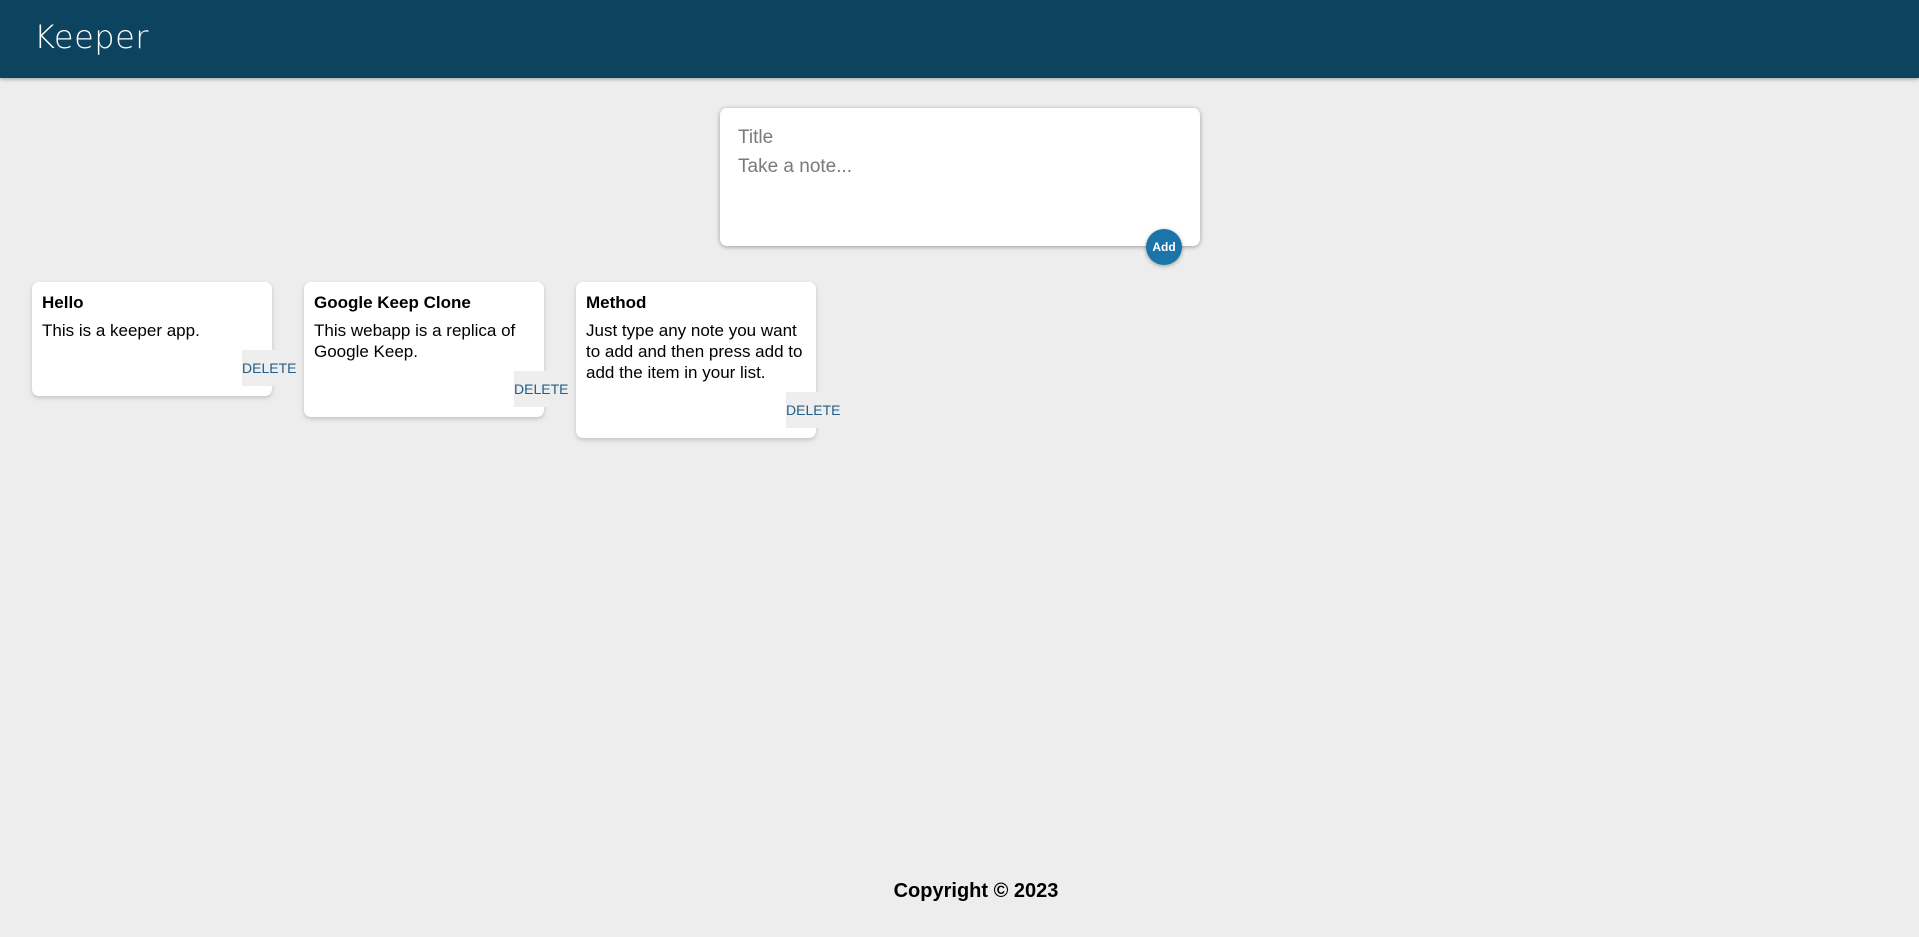 The image size is (1919, 937). What do you see at coordinates (415, 341) in the screenshot?
I see `note-content: This webapp is a replica of Google Keep.` at bounding box center [415, 341].